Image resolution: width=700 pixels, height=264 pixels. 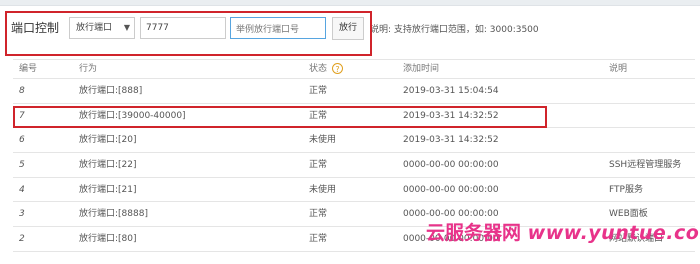 What do you see at coordinates (645, 165) in the screenshot?
I see `row-remark: SSH远程管理服务` at bounding box center [645, 165].